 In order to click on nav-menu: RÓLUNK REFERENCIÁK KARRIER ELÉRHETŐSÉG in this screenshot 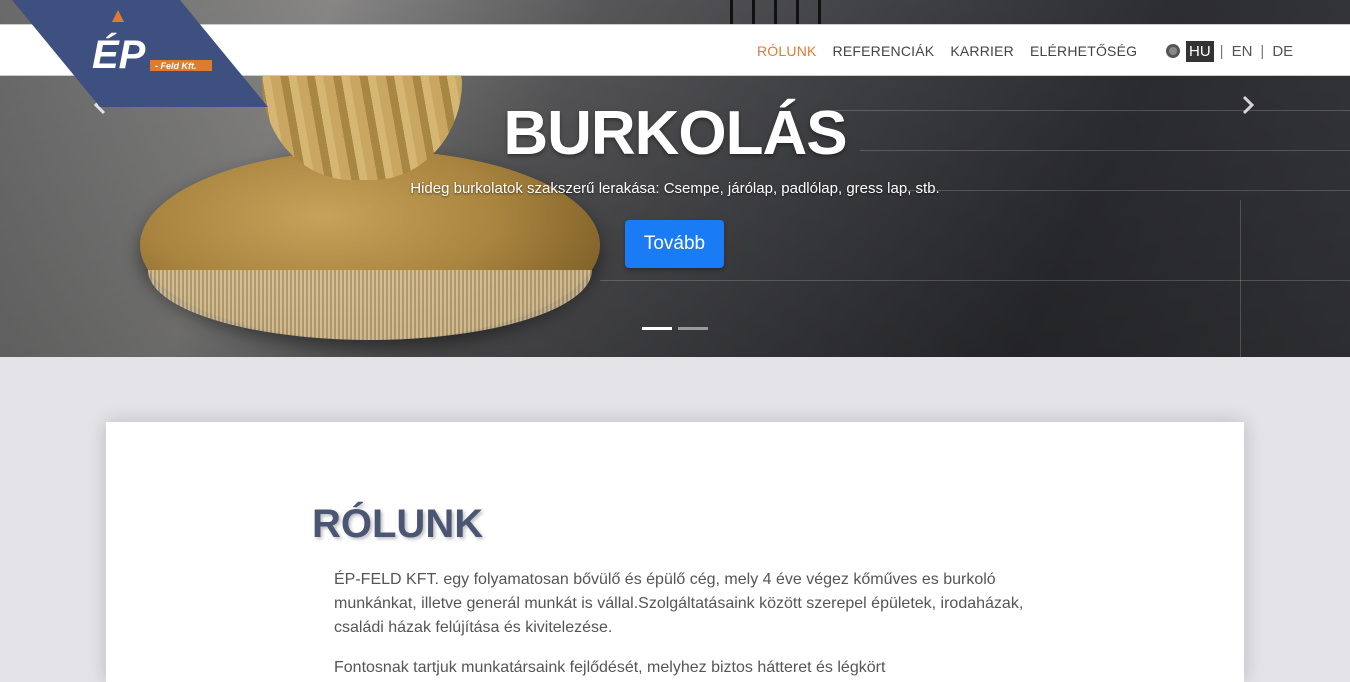, I will do `click(955, 51)`.